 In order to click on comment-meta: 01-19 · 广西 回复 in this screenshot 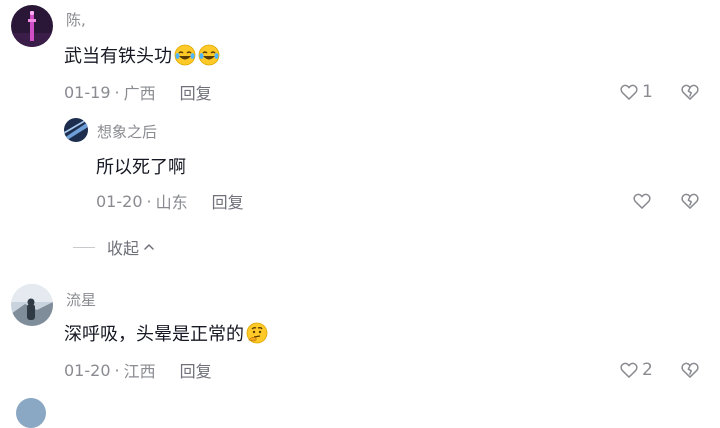, I will do `click(138, 92)`.